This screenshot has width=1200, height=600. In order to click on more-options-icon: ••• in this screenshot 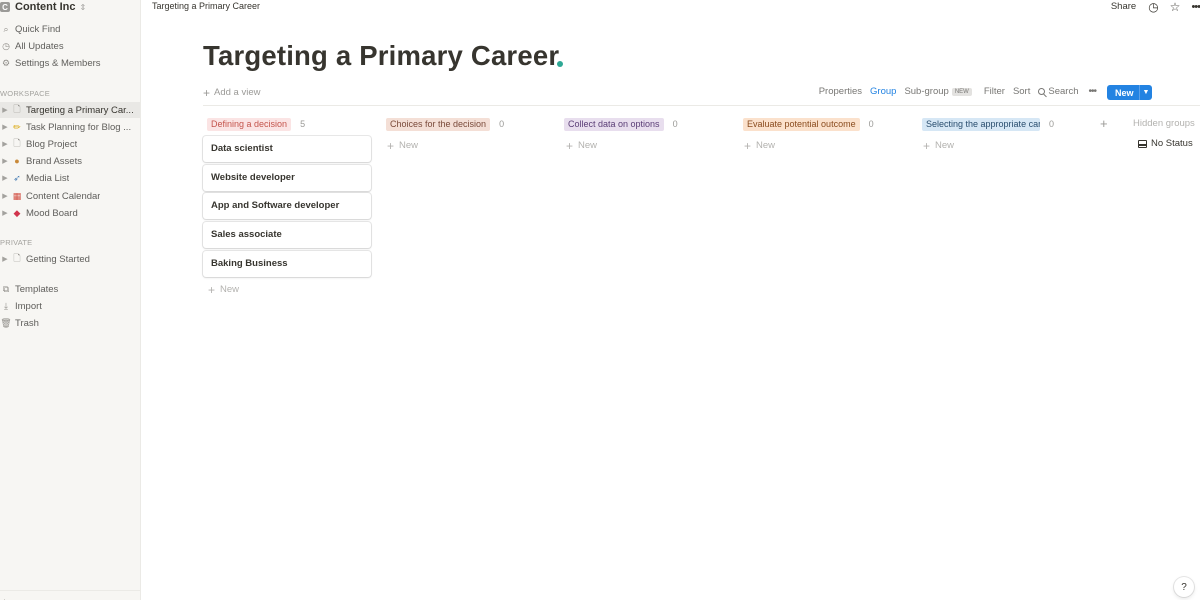, I will do `click(1195, 7)`.